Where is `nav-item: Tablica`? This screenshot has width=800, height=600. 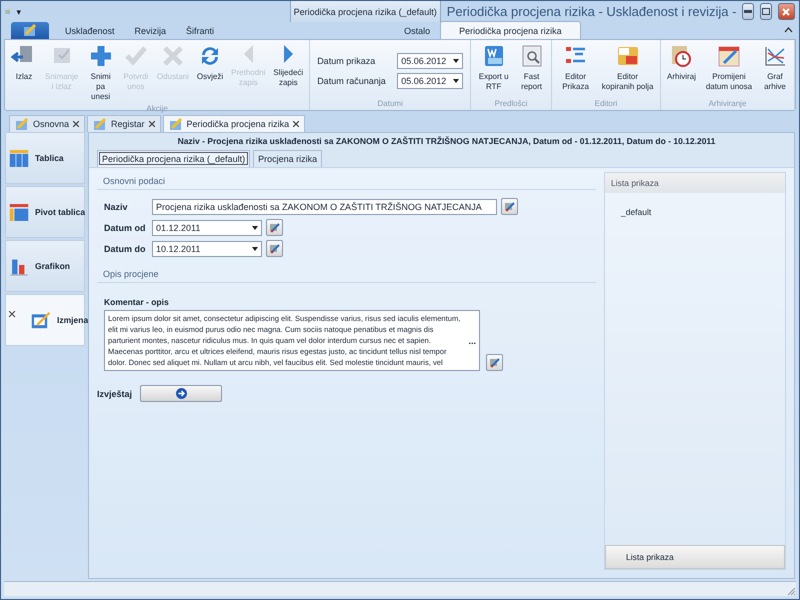 nav-item: Tablica is located at coordinates (45, 158).